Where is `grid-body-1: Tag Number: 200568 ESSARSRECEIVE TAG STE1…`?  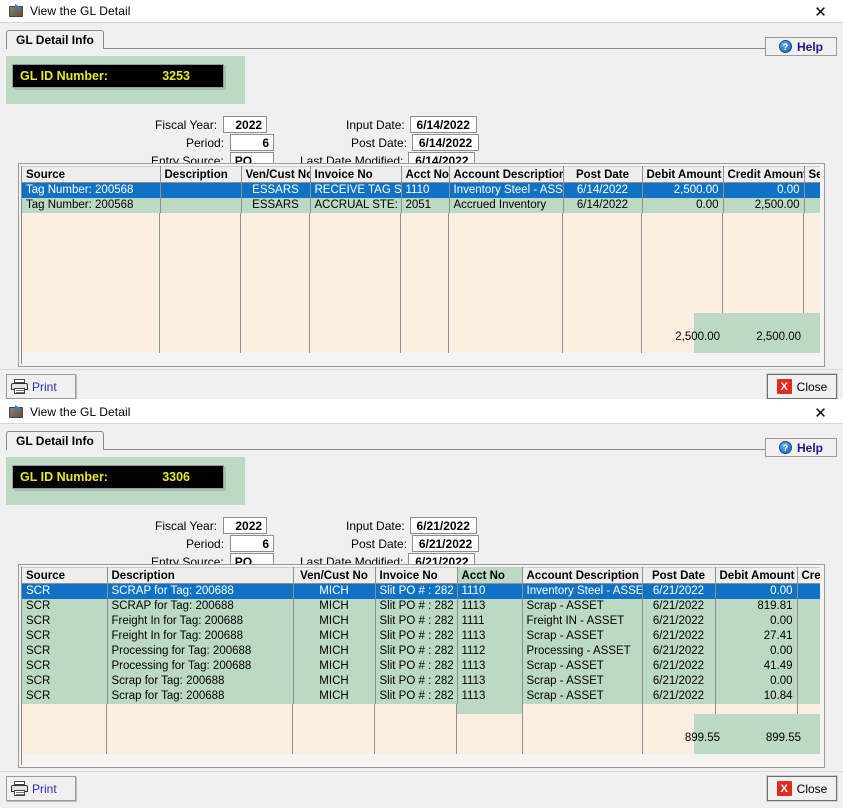 grid-body-1: Tag Number: 200568 ESSARSRECEIVE TAG STE1… is located at coordinates (421, 197).